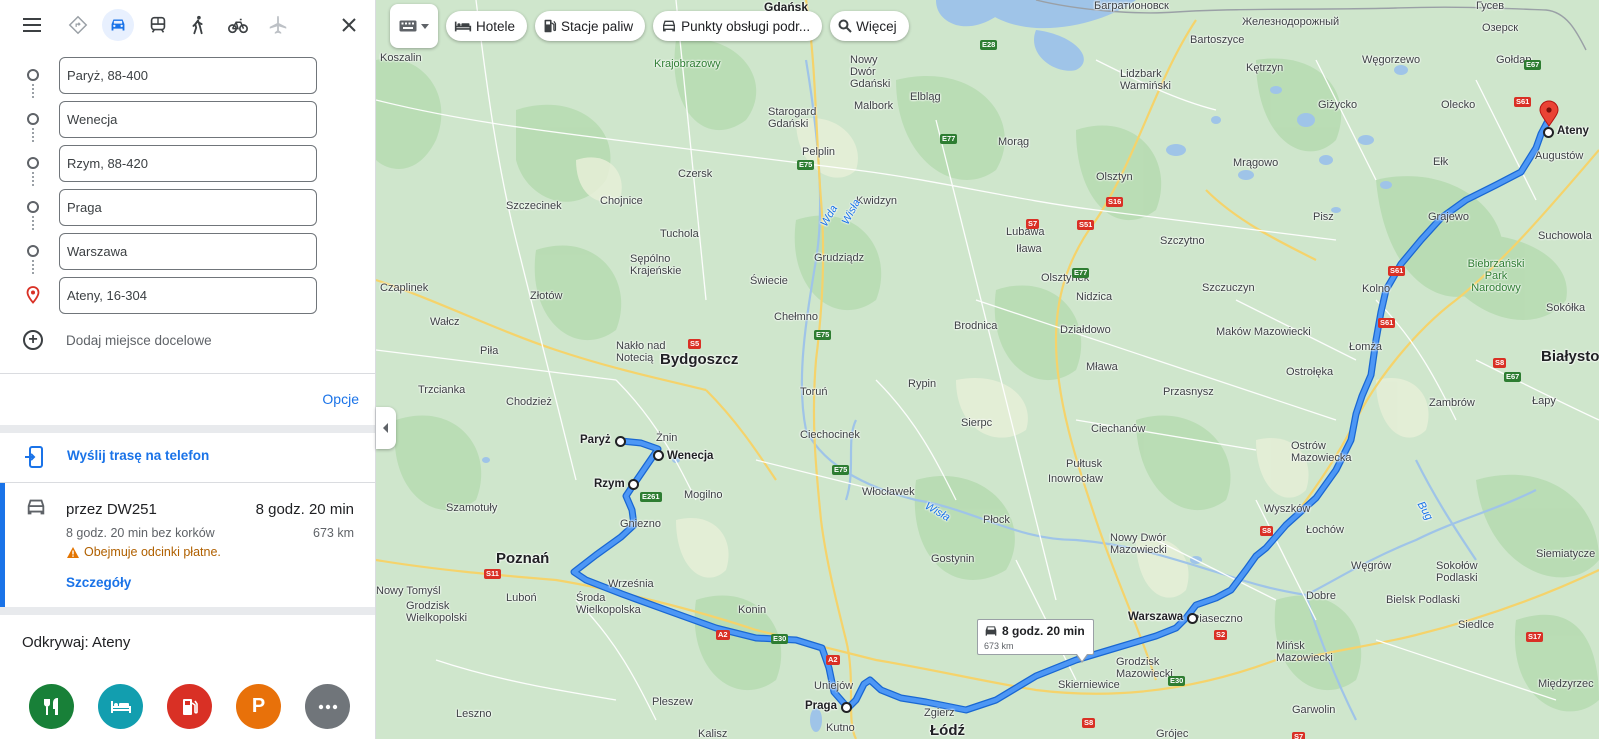 This screenshot has width=1599, height=739. I want to click on waypoint-marker-praga, so click(846, 707).